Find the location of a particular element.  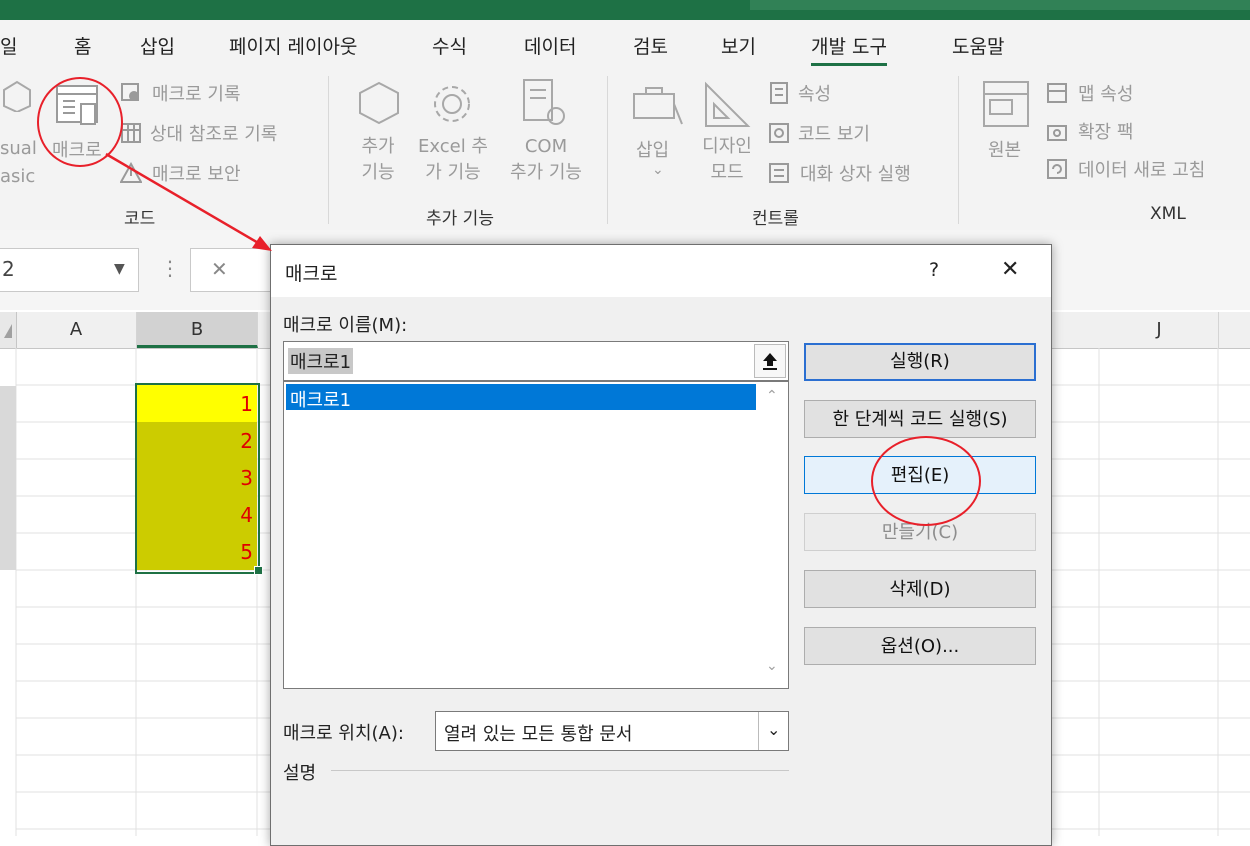

description-divider is located at coordinates (560, 770).